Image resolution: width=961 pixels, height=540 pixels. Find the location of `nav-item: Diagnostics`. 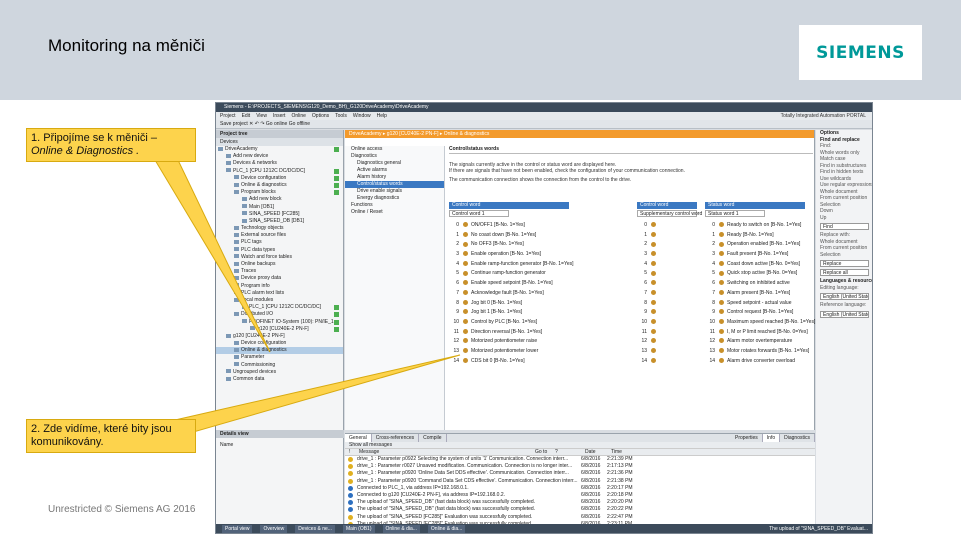

nav-item: Diagnostics is located at coordinates (394, 156).